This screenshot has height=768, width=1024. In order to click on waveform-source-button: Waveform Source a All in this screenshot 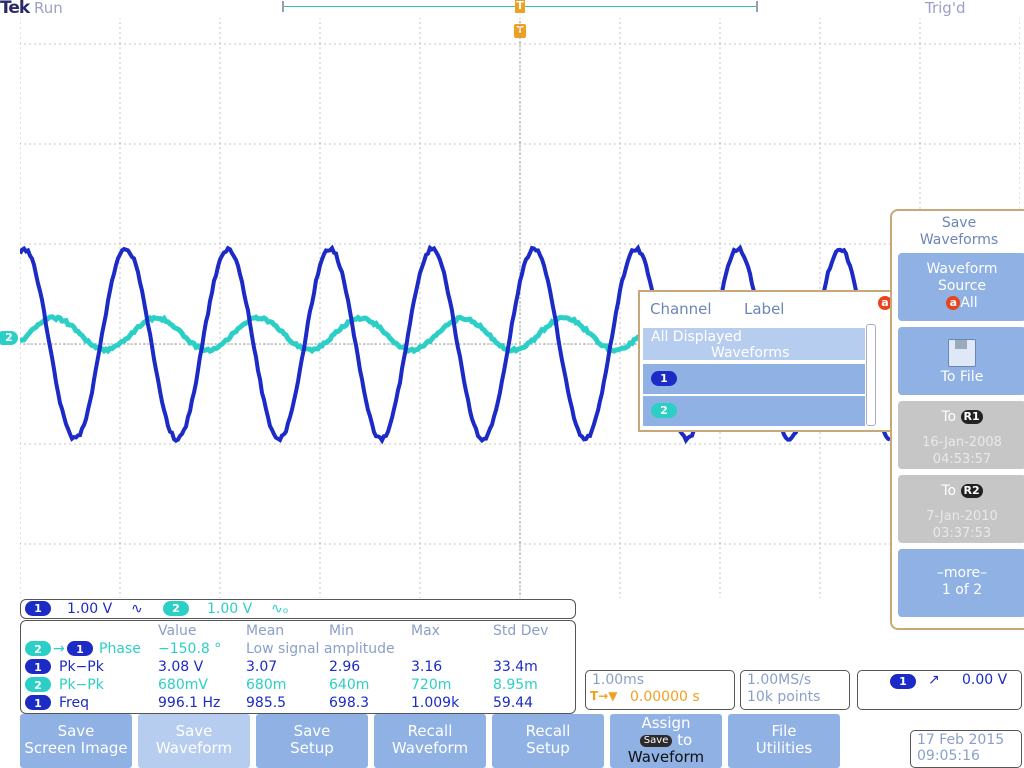, I will do `click(961, 287)`.